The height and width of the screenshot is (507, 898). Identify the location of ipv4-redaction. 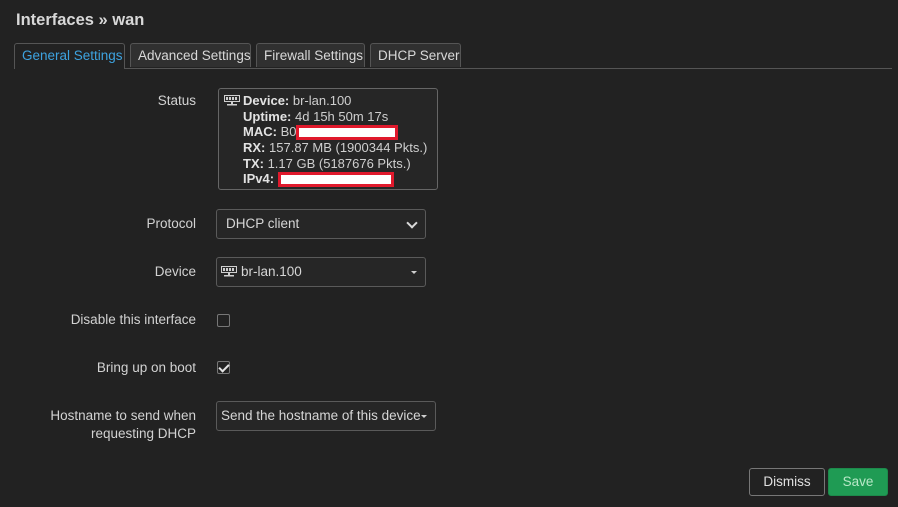
(335, 180).